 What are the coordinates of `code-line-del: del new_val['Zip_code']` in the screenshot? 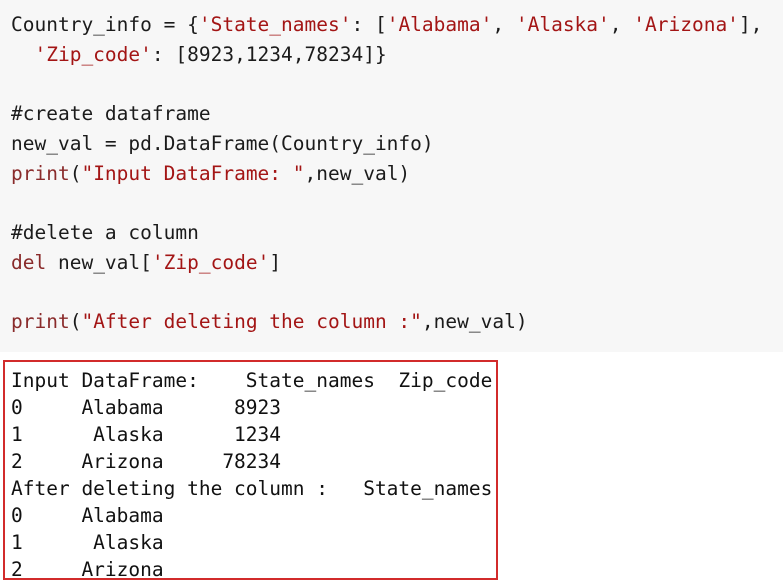 It's located at (146, 263).